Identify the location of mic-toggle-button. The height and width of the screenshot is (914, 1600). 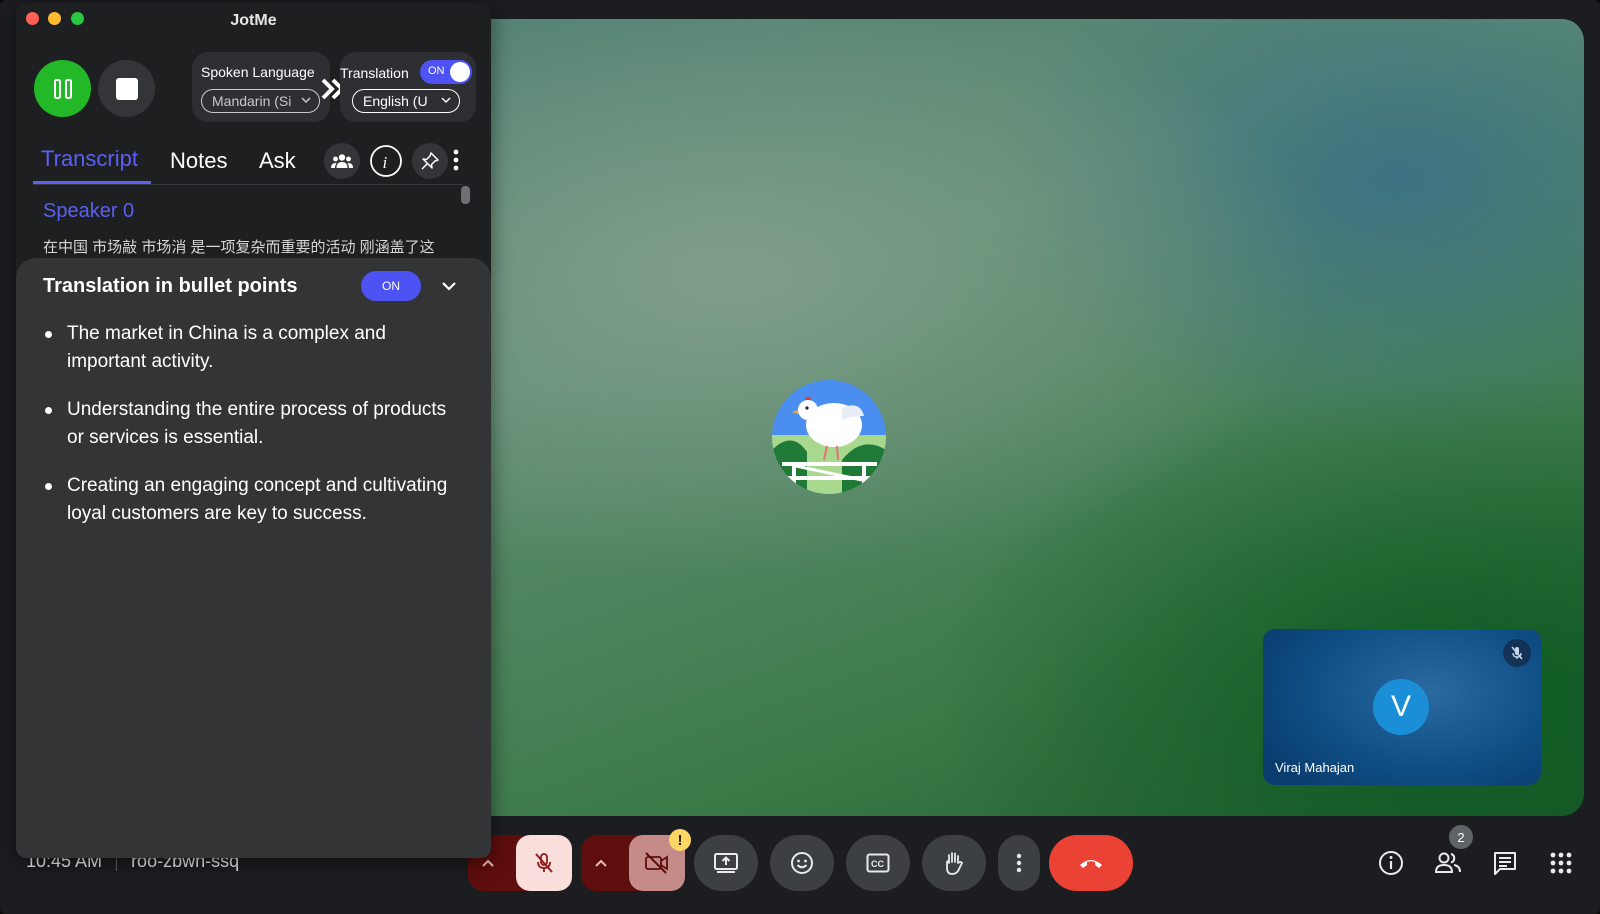
(544, 863).